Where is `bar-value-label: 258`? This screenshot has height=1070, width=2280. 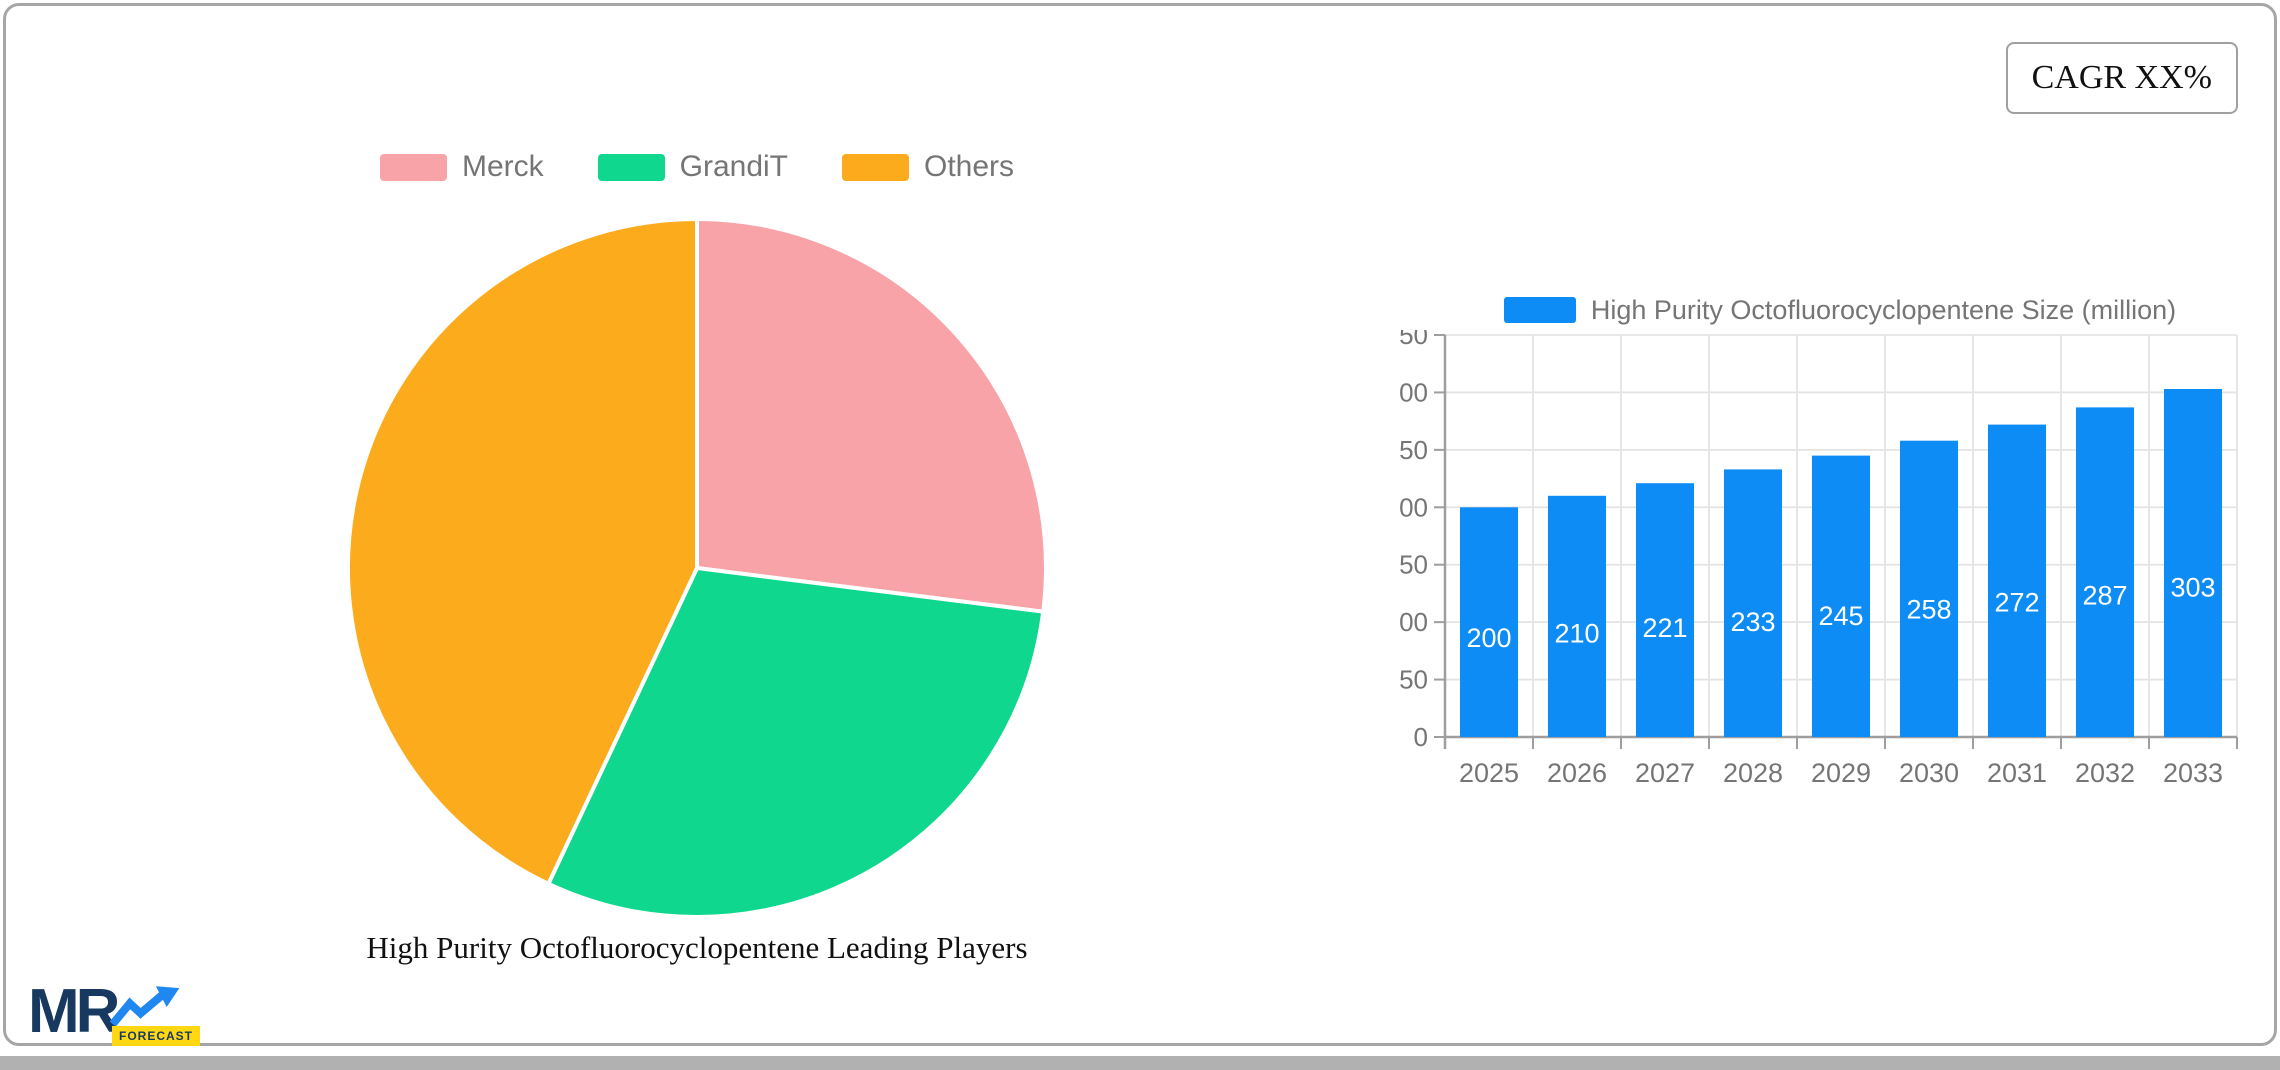
bar-value-label: 258 is located at coordinates (1928, 610).